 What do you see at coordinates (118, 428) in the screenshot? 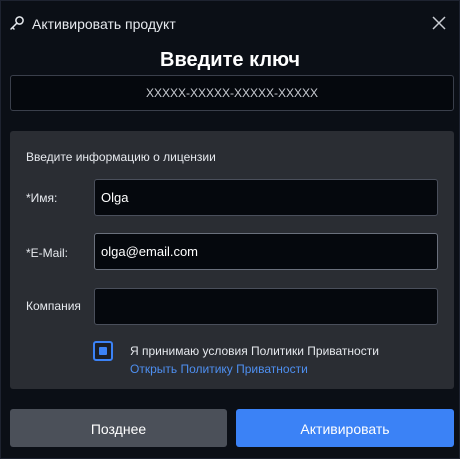
I see `later-button: Позднее` at bounding box center [118, 428].